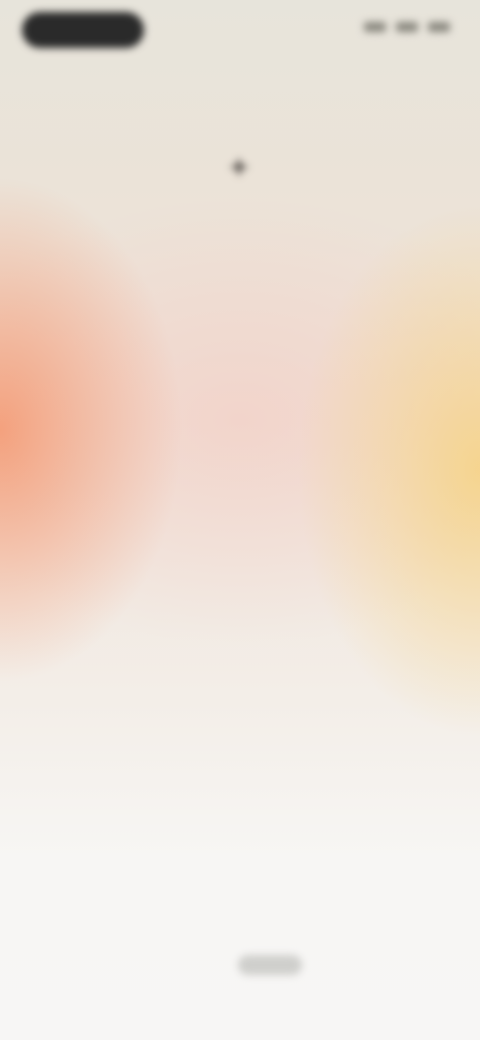 The height and width of the screenshot is (1040, 480). Describe the element at coordinates (83, 30) in the screenshot. I see `dynamic-island-pill` at that location.